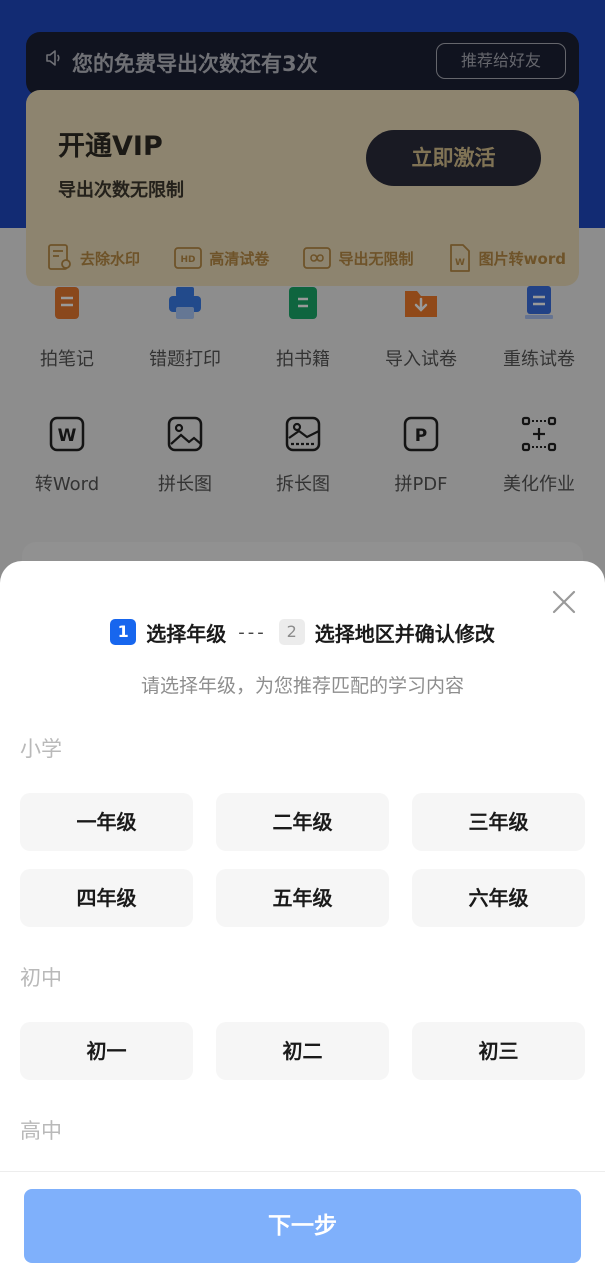  What do you see at coordinates (41, 1131) in the screenshot?
I see `section-title-senior: 高中` at bounding box center [41, 1131].